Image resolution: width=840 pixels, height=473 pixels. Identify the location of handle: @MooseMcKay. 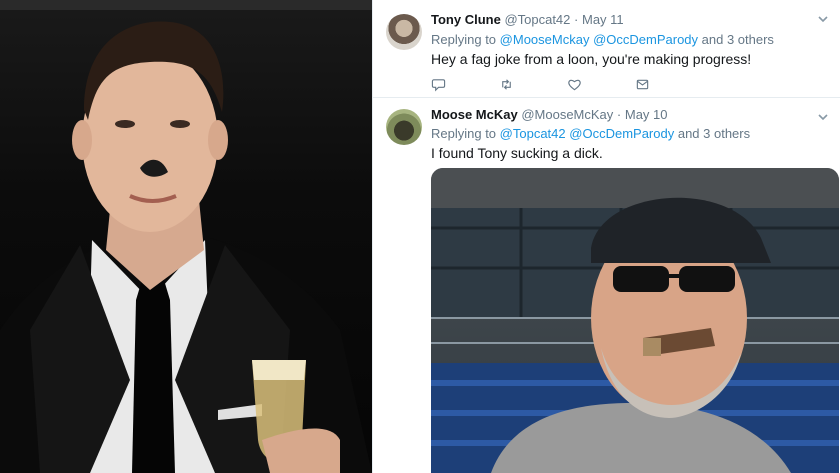
(567, 114).